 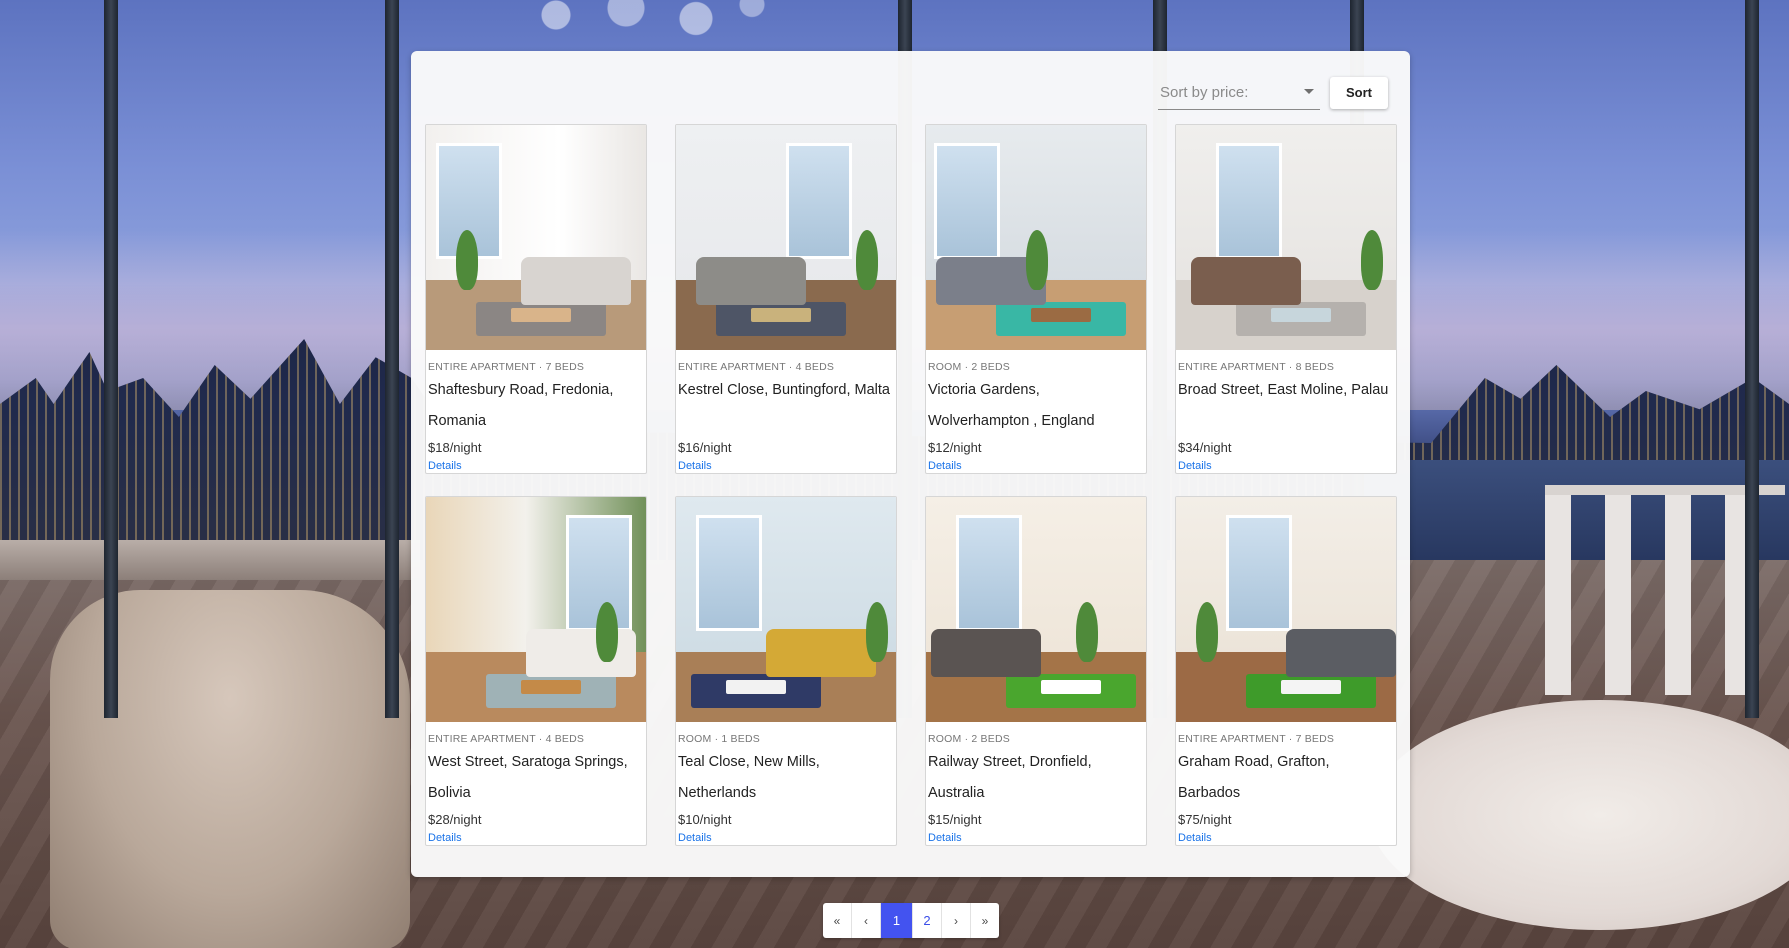 I want to click on listing-type: ROOM · 1 BEDS, so click(x=719, y=739).